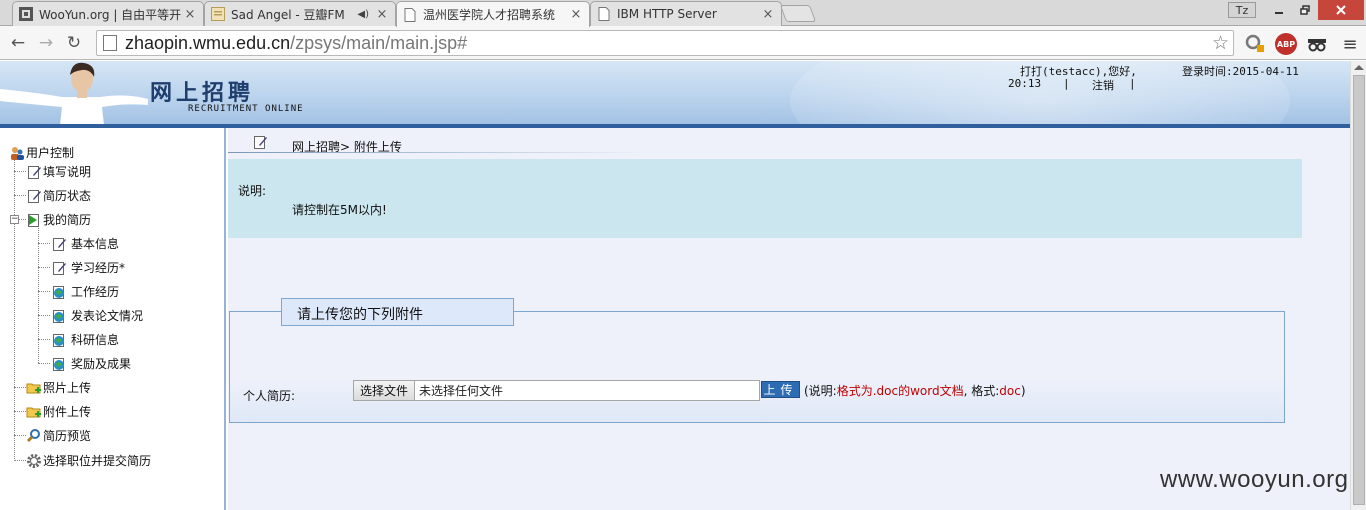 Image resolution: width=1366 pixels, height=510 pixels. Describe the element at coordinates (556, 390) in the screenshot. I see `resume-file-input: 选择文件 未选择任何文件` at that location.